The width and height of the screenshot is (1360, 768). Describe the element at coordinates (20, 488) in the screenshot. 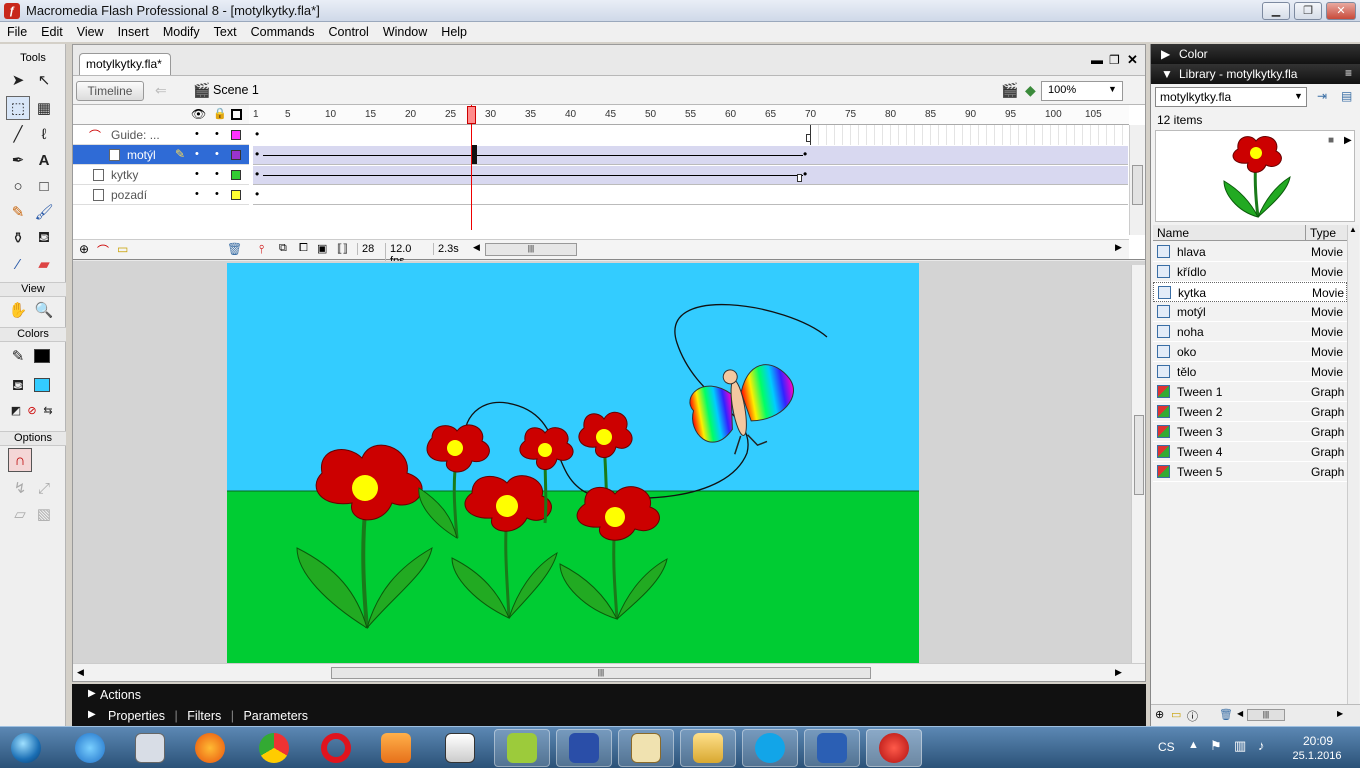

I see `smooth-icon: ↯` at that location.